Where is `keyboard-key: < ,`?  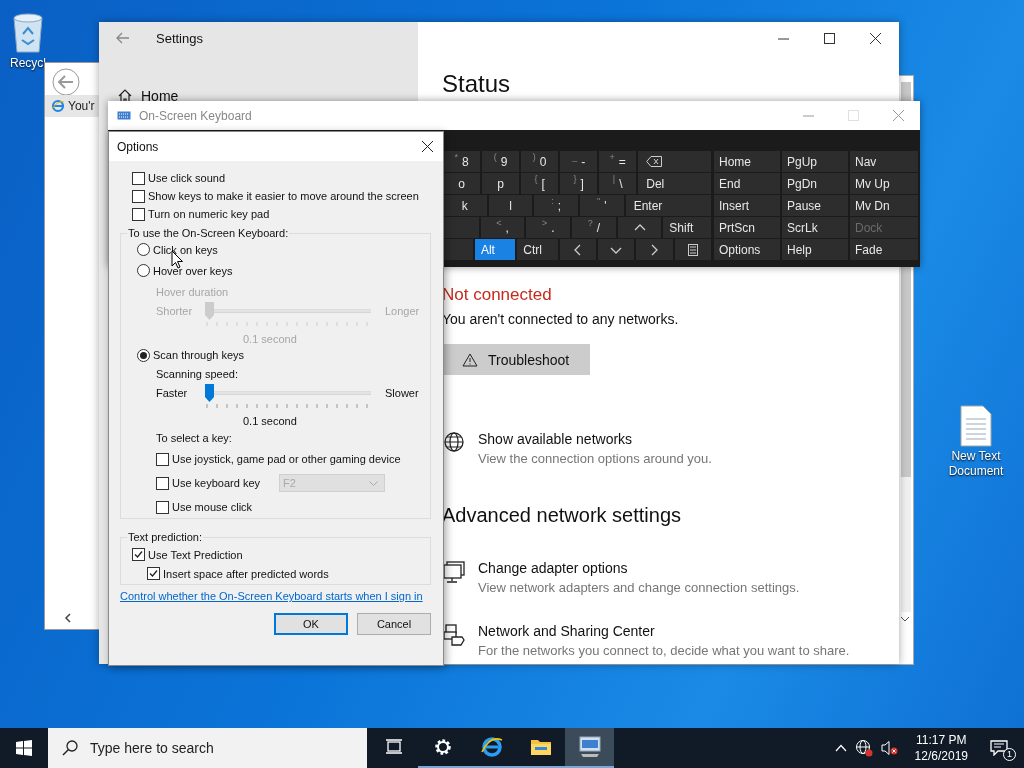
keyboard-key: < , is located at coordinates (502, 227).